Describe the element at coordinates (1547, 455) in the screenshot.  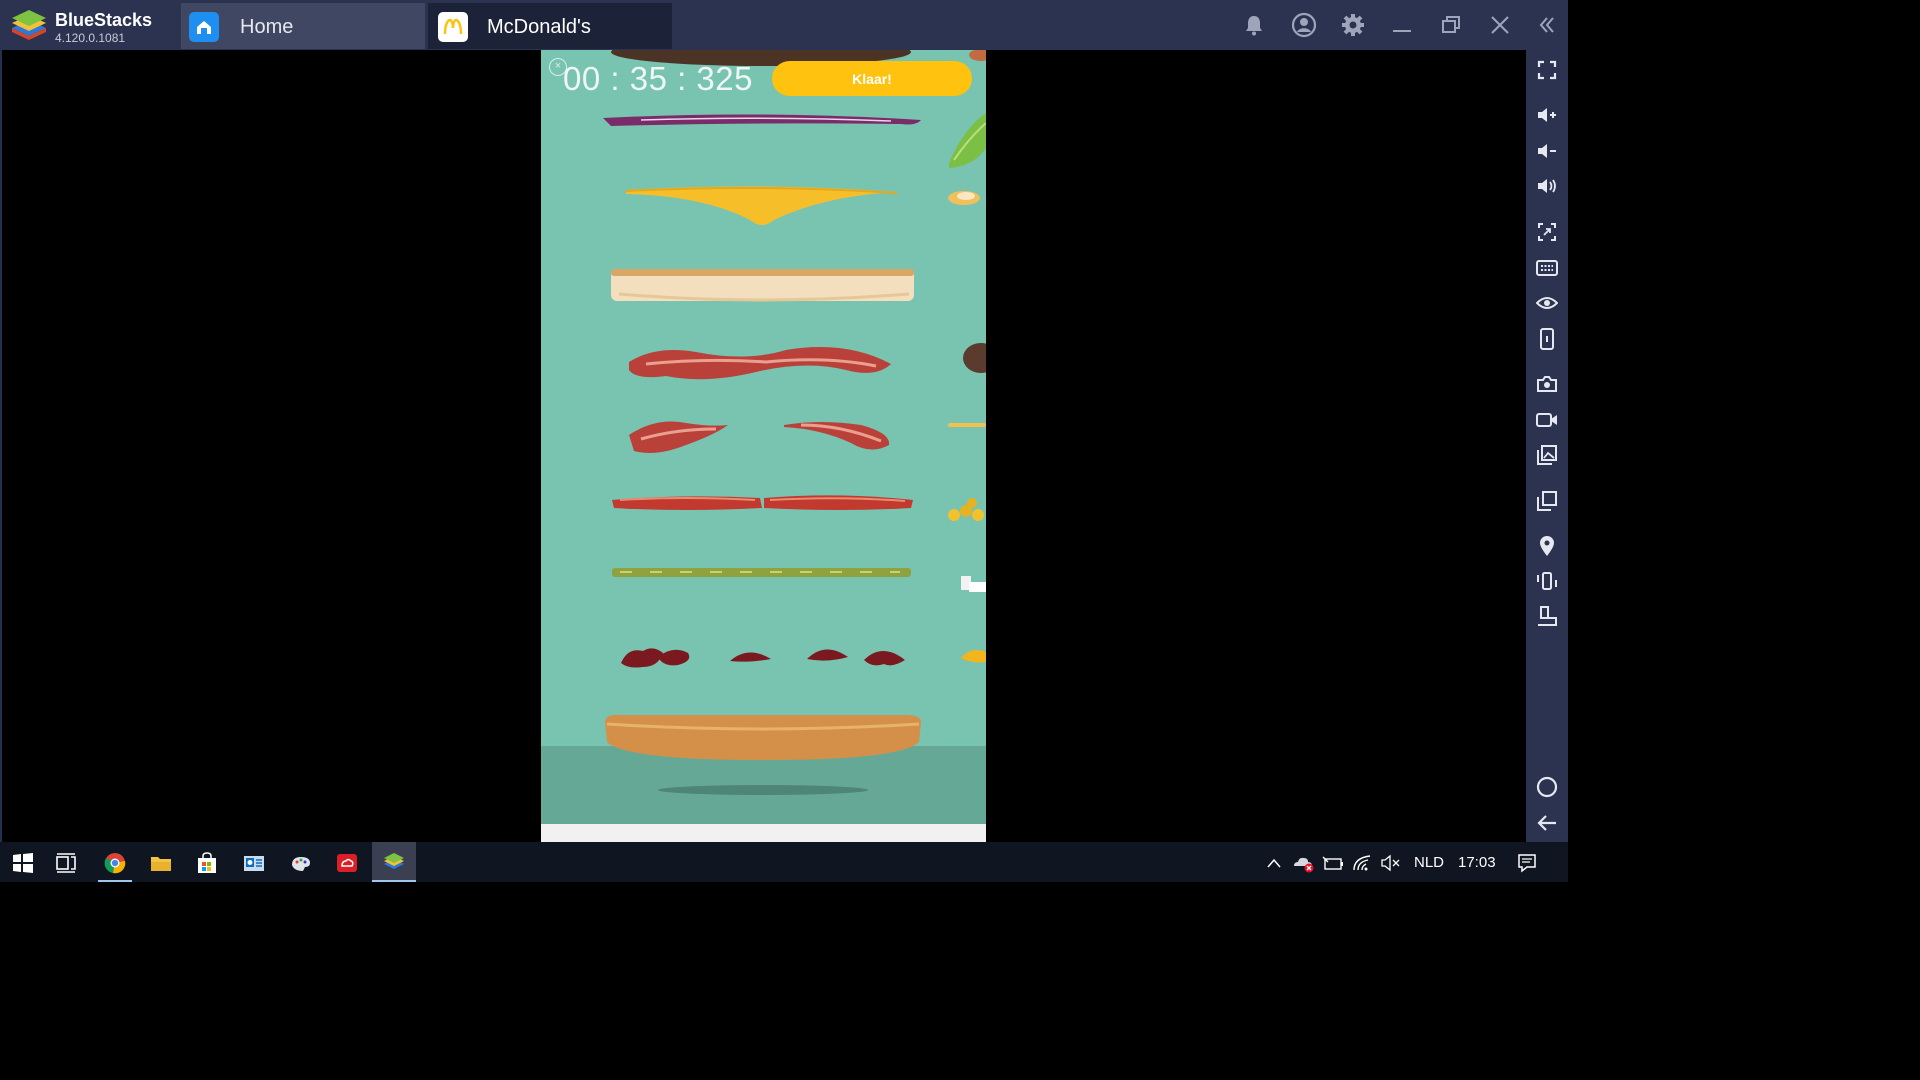
I see `media-manager-icon` at that location.